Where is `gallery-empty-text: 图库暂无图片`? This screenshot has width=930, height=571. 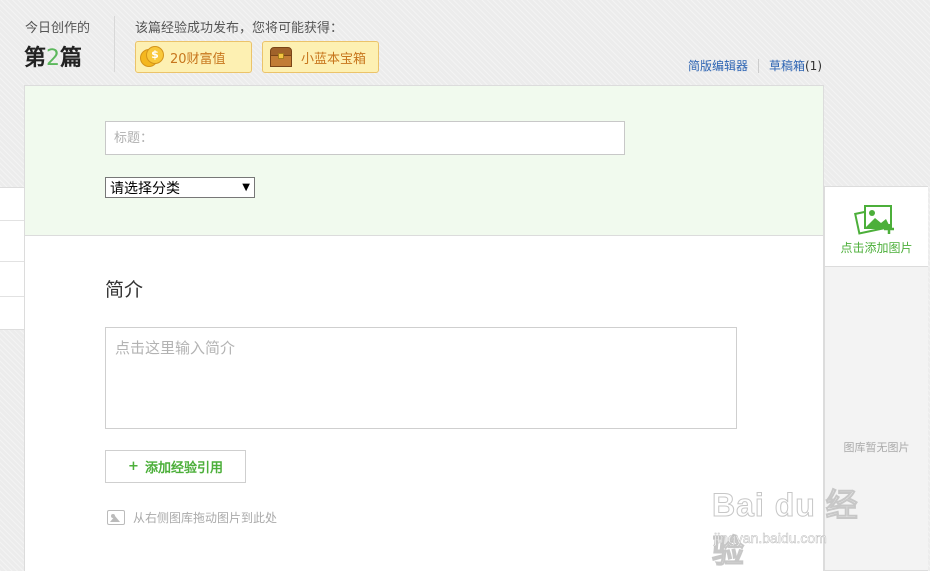 gallery-empty-text: 图库暂无图片 is located at coordinates (876, 447).